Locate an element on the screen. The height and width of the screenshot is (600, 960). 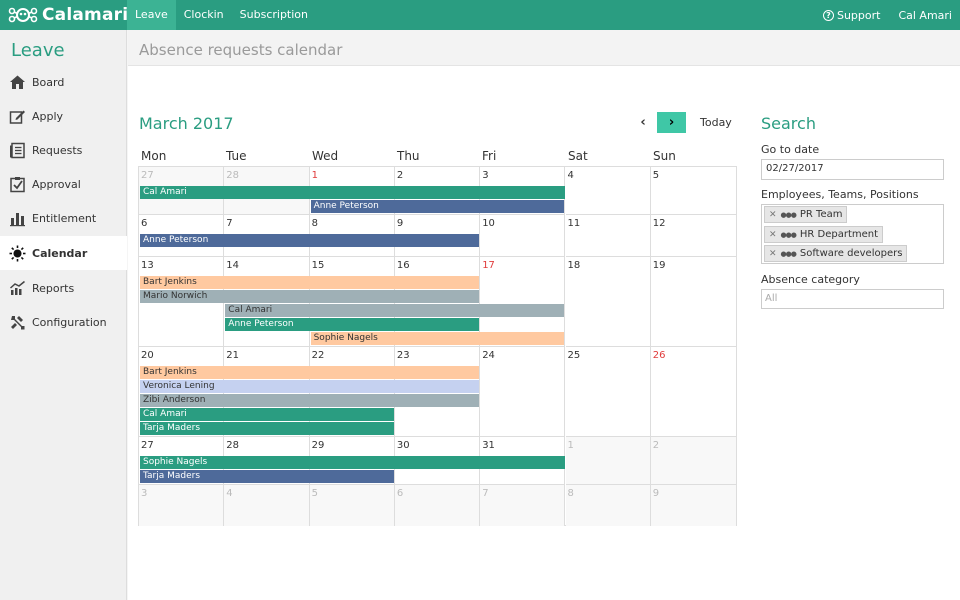
calendar-day-cell: 12 is located at coordinates (693, 236).